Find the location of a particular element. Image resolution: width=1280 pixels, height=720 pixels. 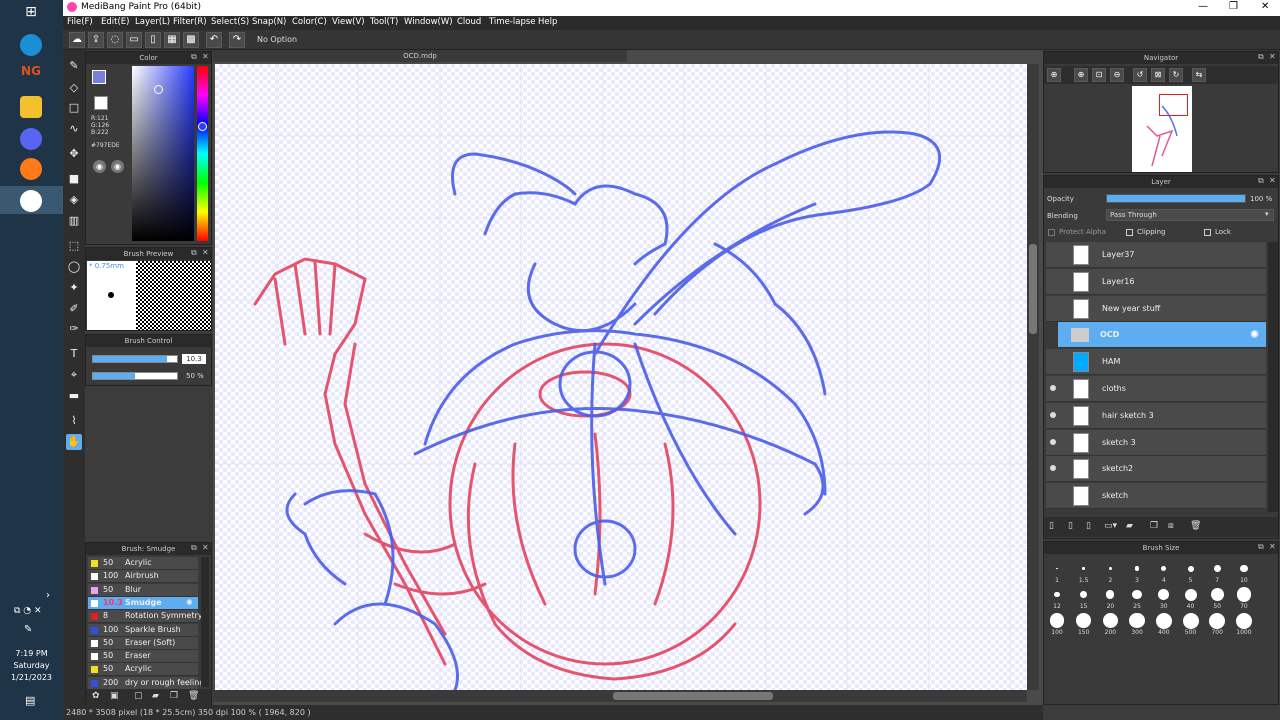

brush-size-option: 2 is located at coordinates (1110, 572).